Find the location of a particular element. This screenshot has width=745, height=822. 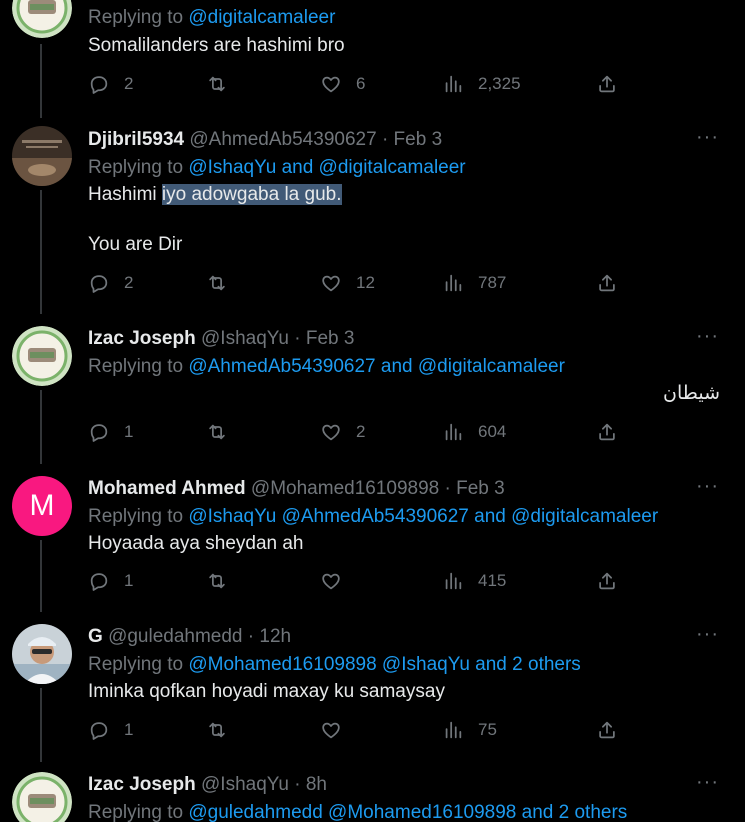

action-bar: 2 6 2,325 is located at coordinates (358, 86).